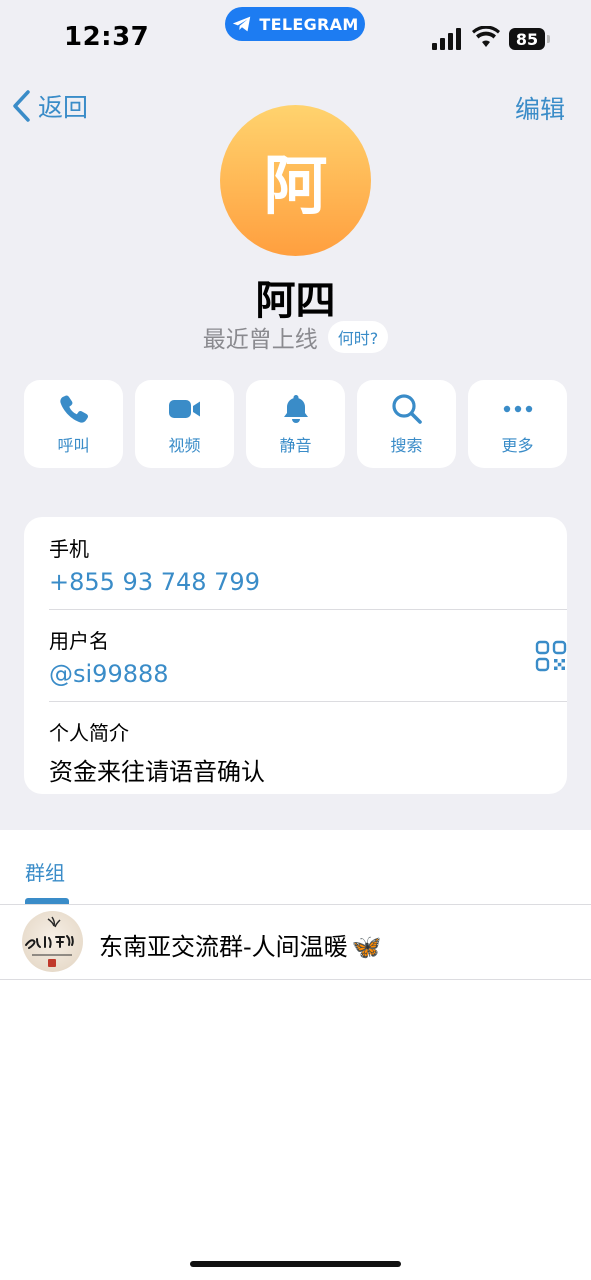  I want to click on search-icon, so click(406, 409).